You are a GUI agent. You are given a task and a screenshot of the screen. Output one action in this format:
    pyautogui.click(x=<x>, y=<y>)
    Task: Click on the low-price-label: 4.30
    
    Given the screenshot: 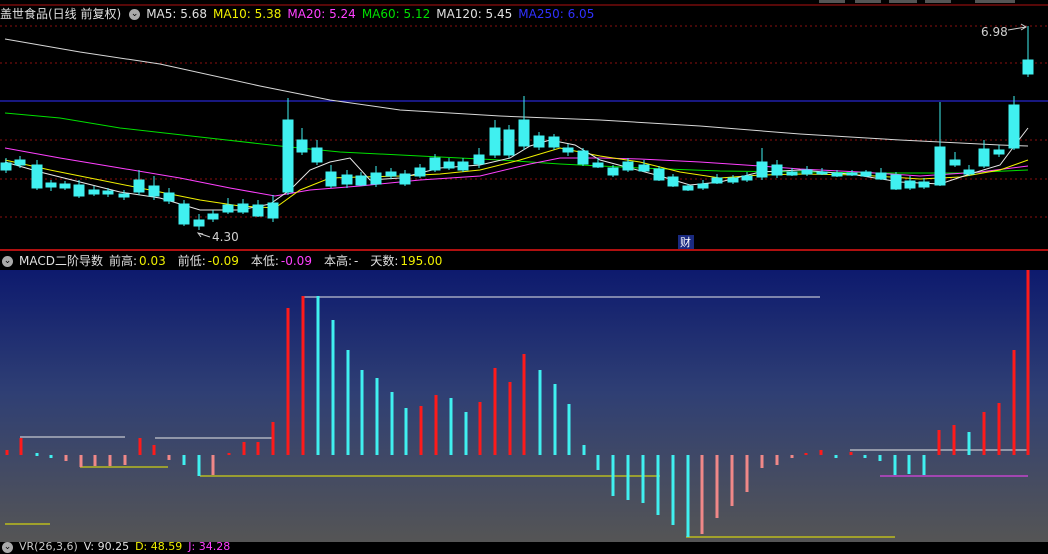 What is the action you would take?
    pyautogui.click(x=225, y=237)
    